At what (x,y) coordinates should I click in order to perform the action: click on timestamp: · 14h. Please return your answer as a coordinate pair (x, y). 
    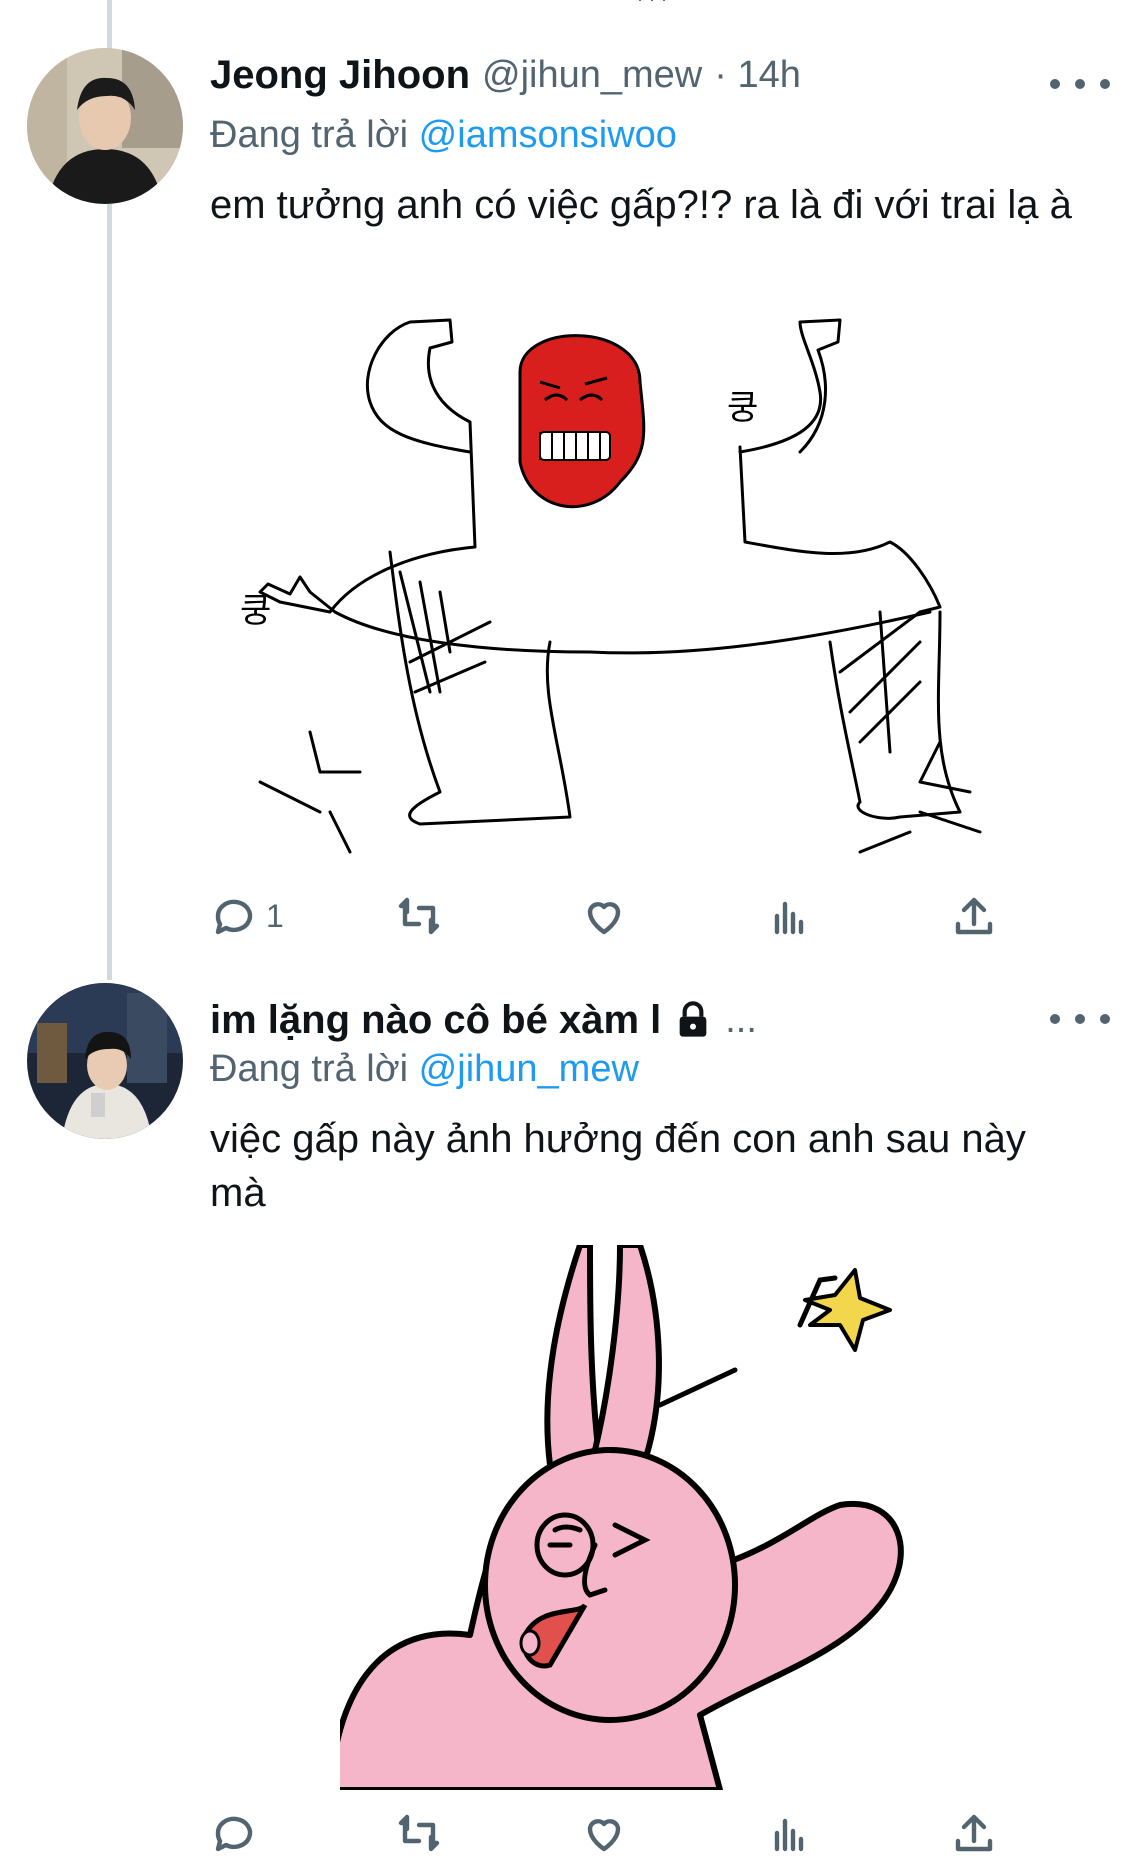
    Looking at the image, I should click on (757, 75).